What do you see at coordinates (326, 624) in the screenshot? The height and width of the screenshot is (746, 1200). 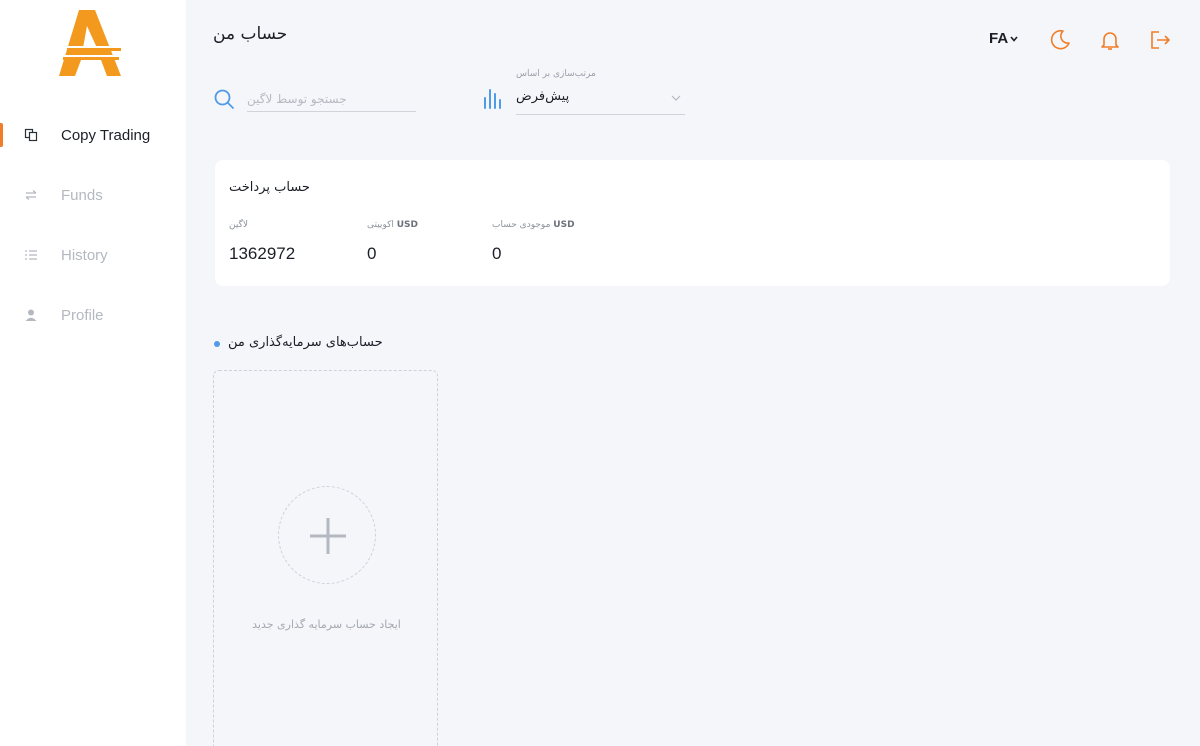 I see `create-account-label: ایجاد حساب سرمایه گذاری جدید` at bounding box center [326, 624].